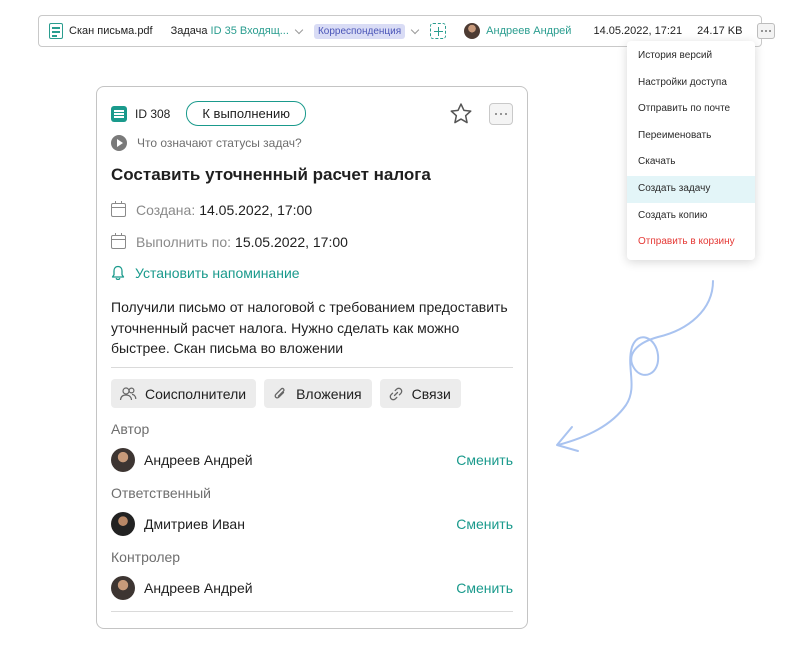 Image resolution: width=800 pixels, height=658 pixels. What do you see at coordinates (119, 113) in the screenshot?
I see `task-list-icon` at bounding box center [119, 113].